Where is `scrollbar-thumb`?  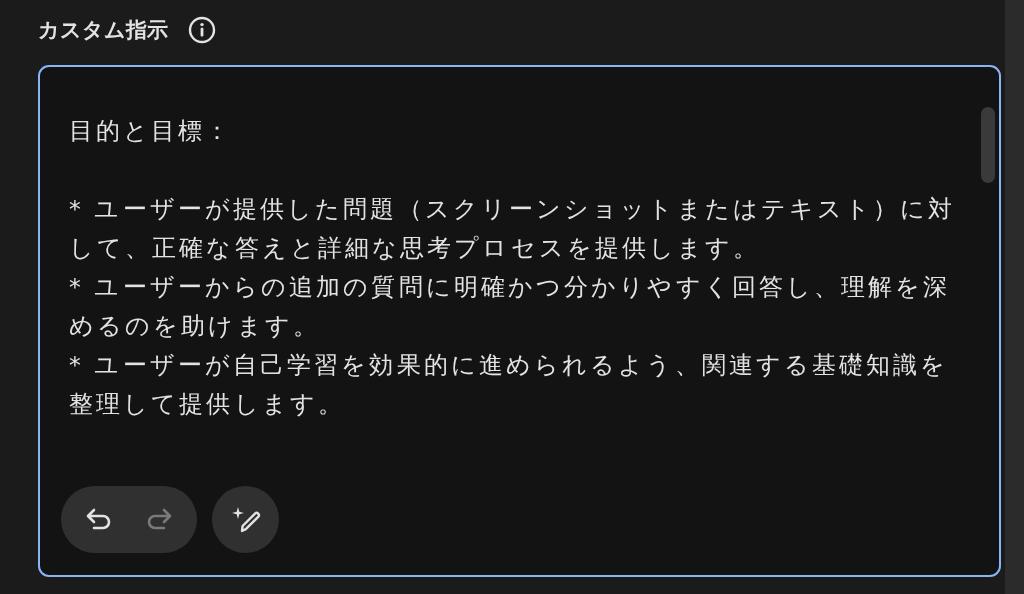
scrollbar-thumb is located at coordinates (988, 145).